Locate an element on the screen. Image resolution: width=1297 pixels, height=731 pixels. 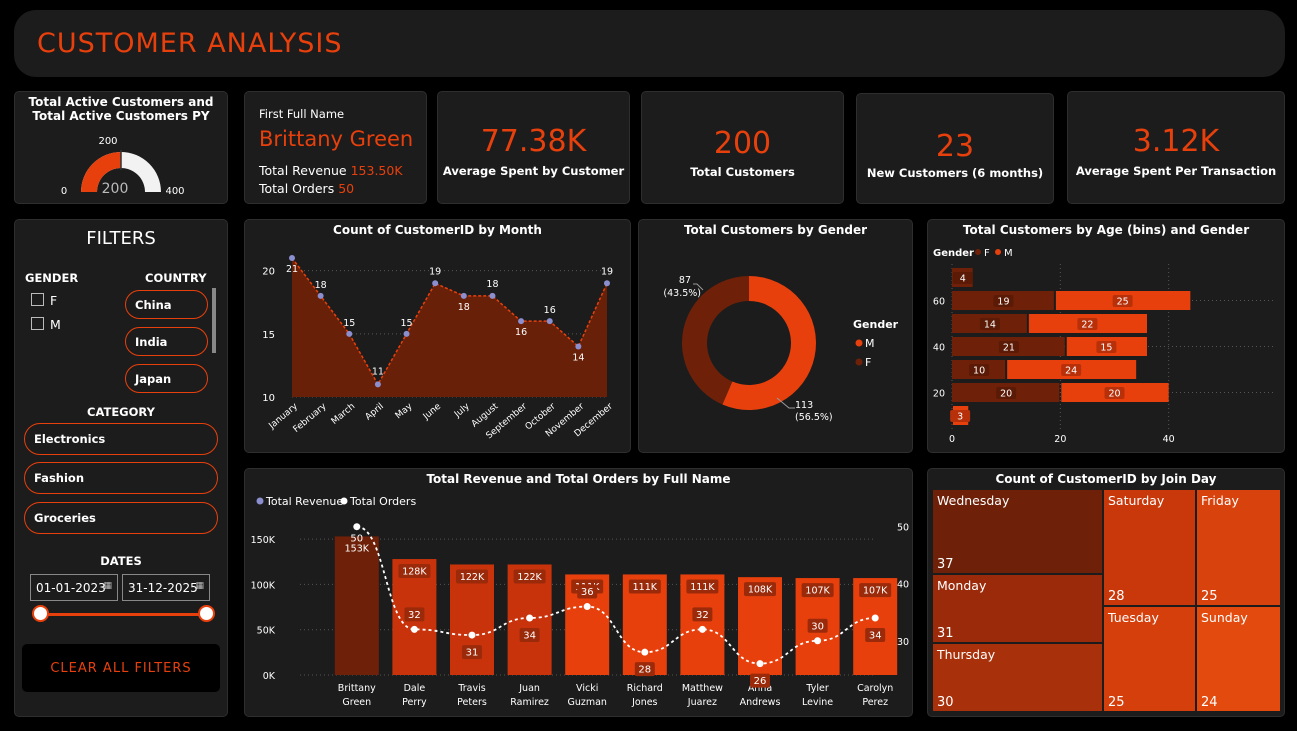
bar-label: 10 is located at coordinates (979, 371).